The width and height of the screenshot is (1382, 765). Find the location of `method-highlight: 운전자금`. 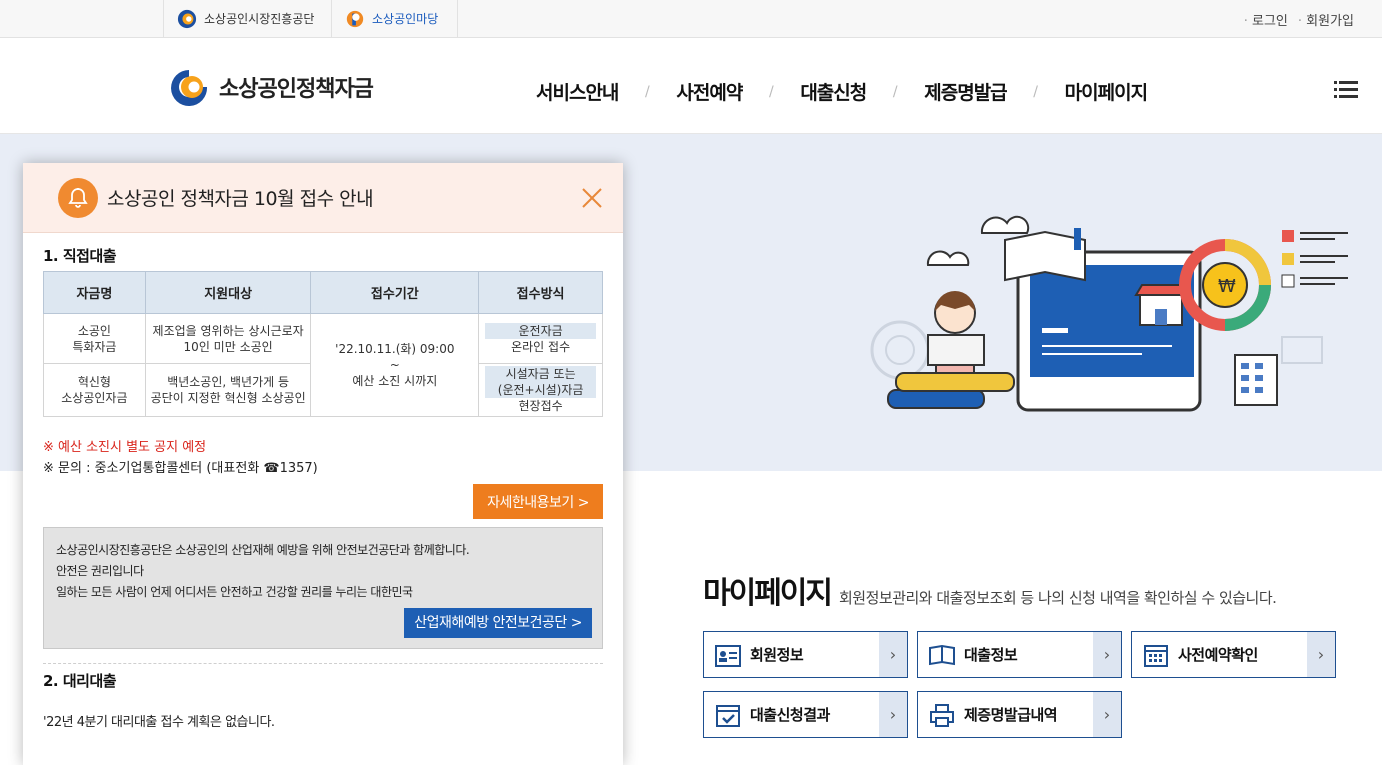

method-highlight: 운전자금 is located at coordinates (540, 330).